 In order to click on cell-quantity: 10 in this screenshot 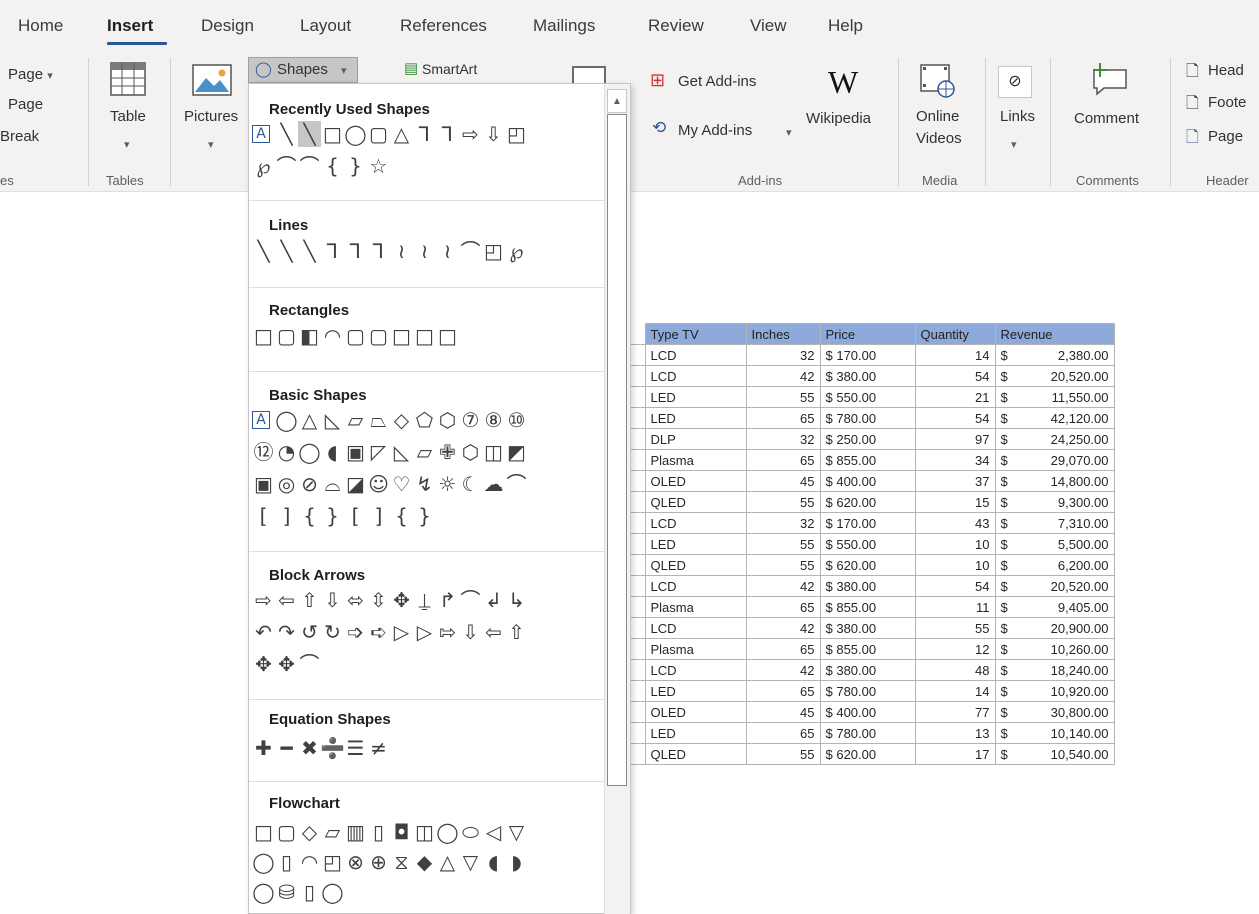, I will do `click(955, 544)`.